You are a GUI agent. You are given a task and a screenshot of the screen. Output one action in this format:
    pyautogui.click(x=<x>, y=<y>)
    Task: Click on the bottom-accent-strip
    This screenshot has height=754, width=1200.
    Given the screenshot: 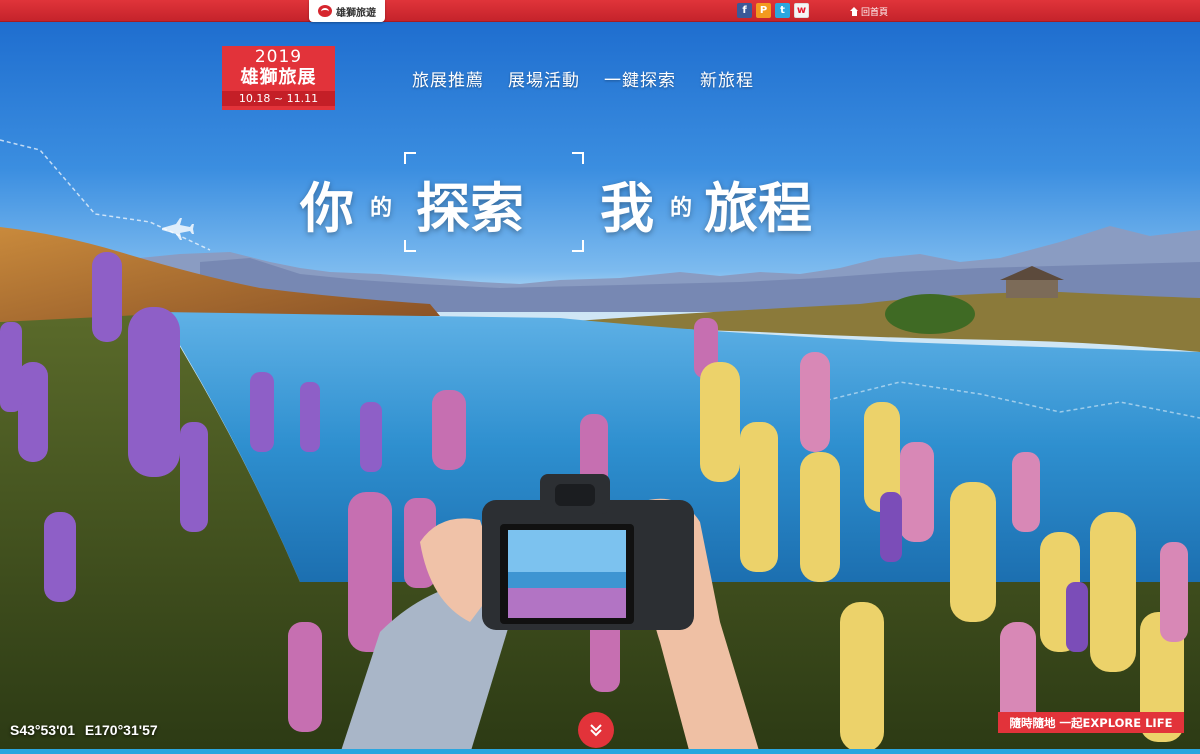 What is the action you would take?
    pyautogui.click(x=600, y=751)
    